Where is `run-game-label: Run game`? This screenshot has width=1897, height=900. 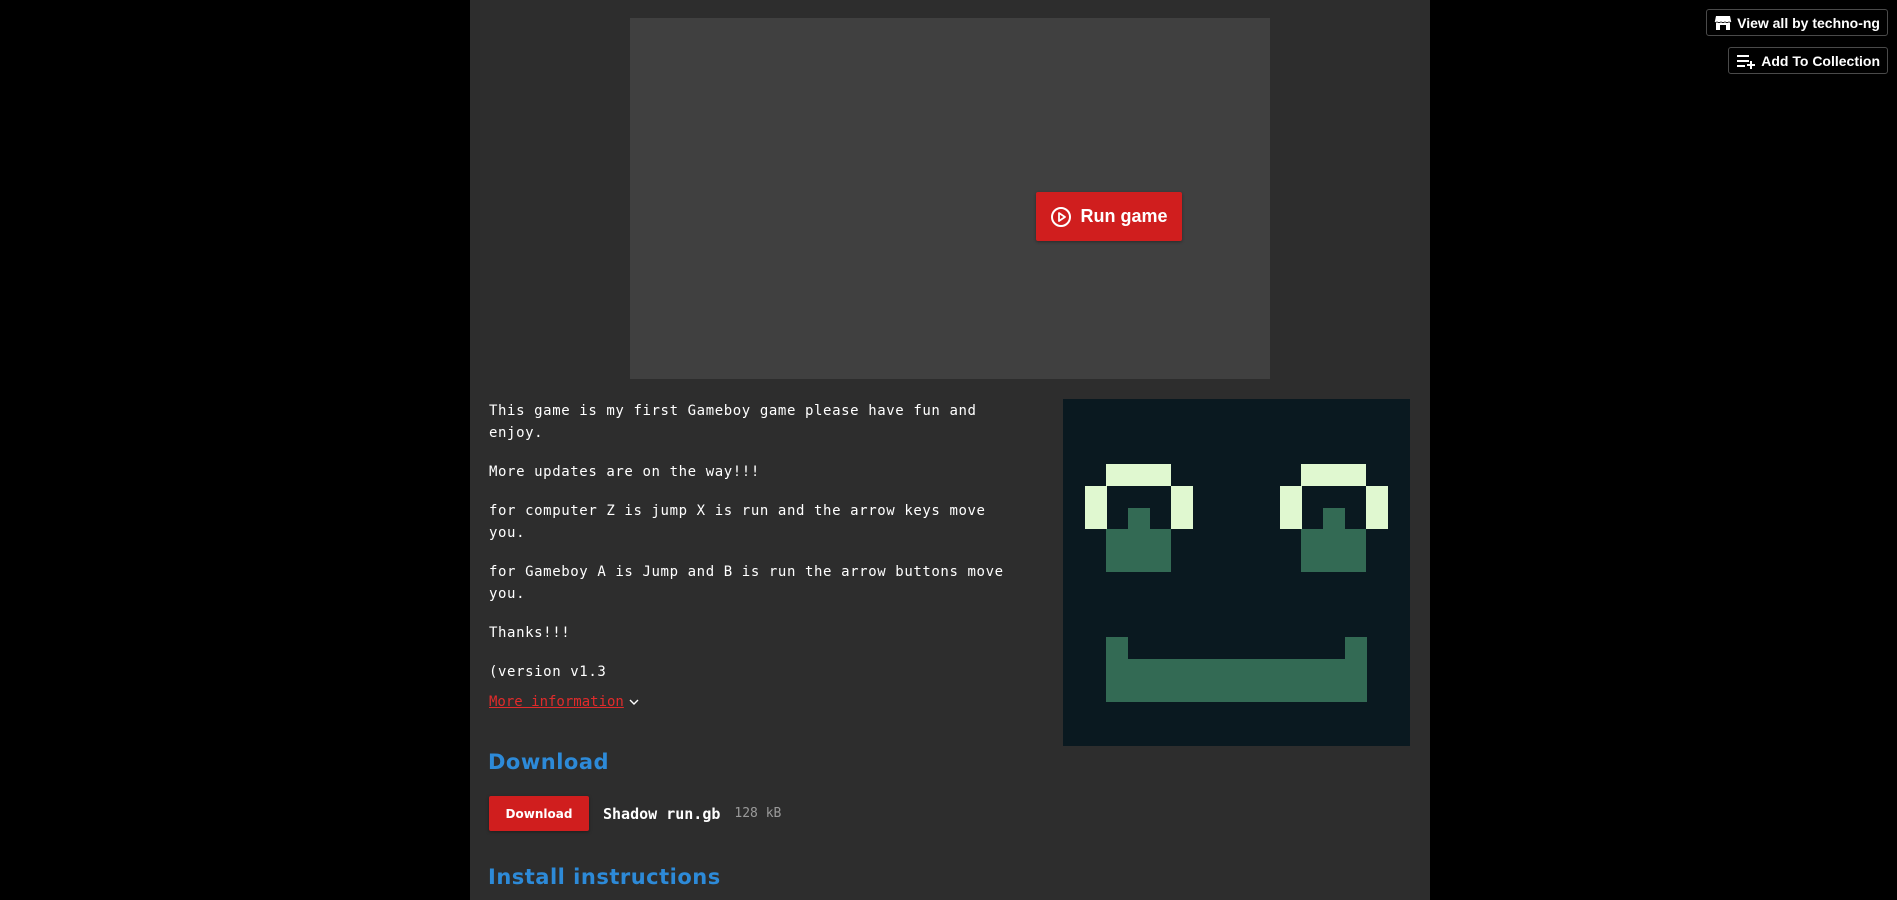
run-game-label: Run game is located at coordinates (1124, 216).